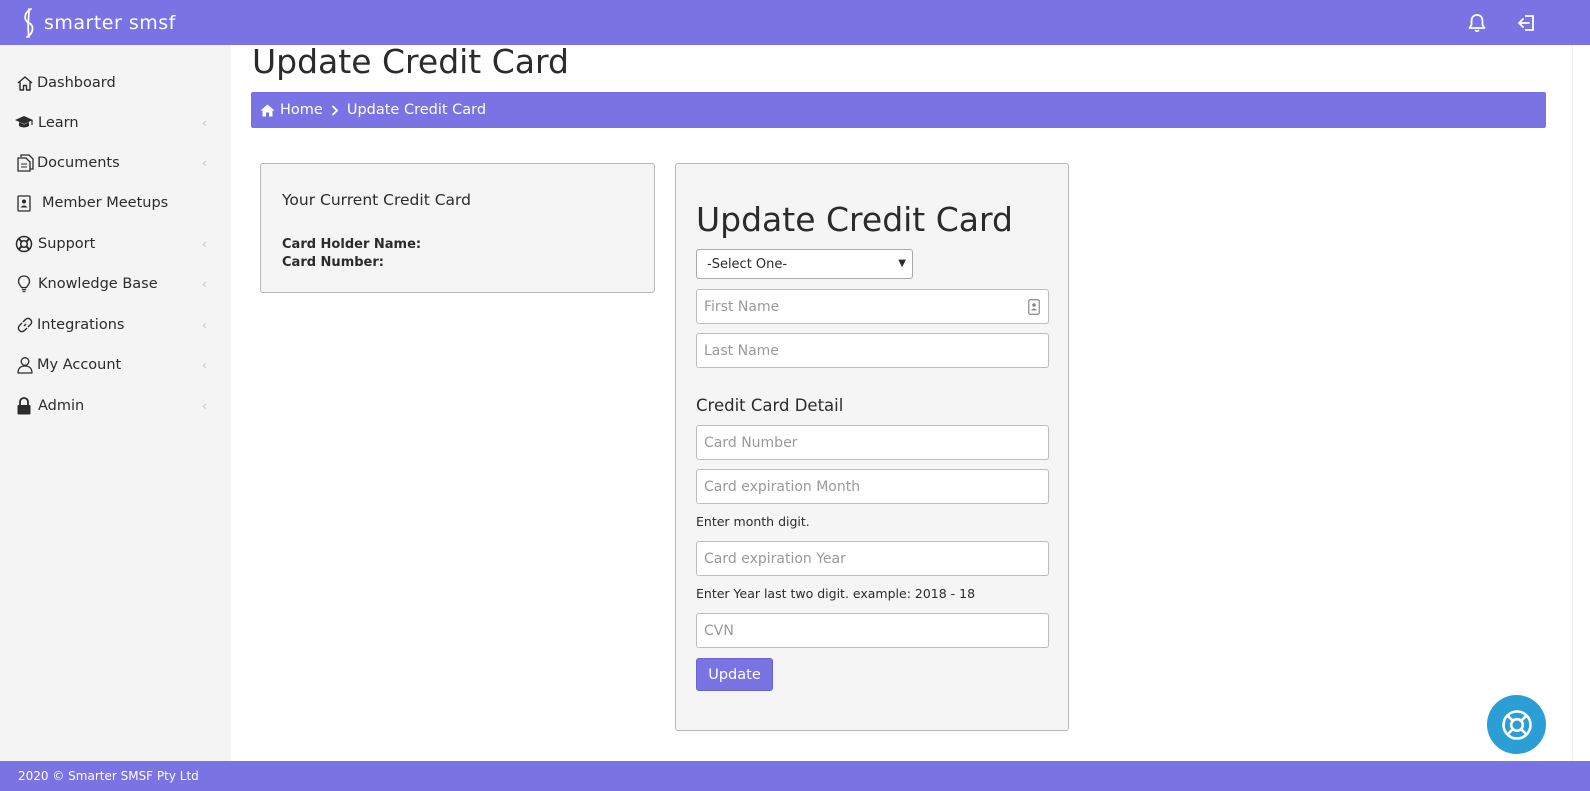 The height and width of the screenshot is (791, 1590). Describe the element at coordinates (78, 163) in the screenshot. I see `sidebar-item-label: Documents` at that location.